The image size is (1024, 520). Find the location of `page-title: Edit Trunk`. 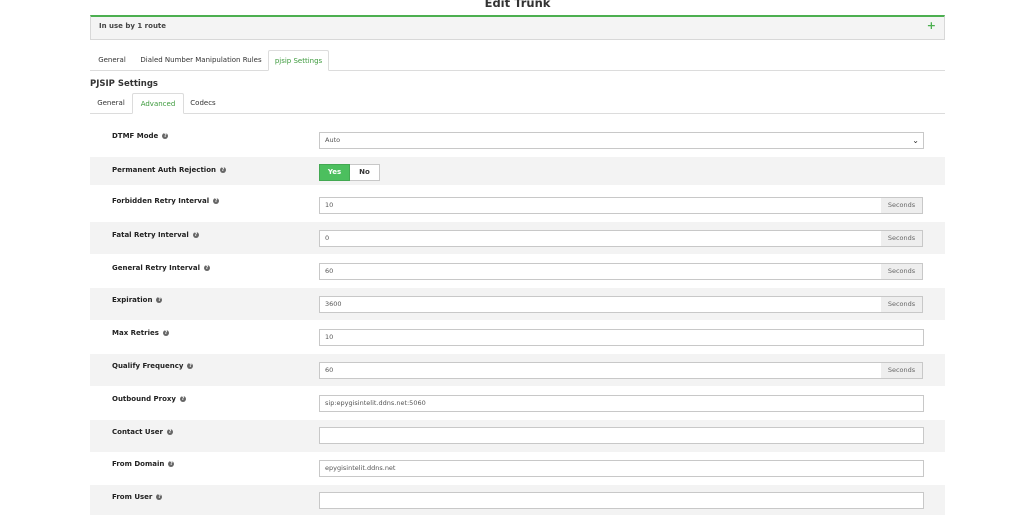

page-title: Edit Trunk is located at coordinates (517, 5).